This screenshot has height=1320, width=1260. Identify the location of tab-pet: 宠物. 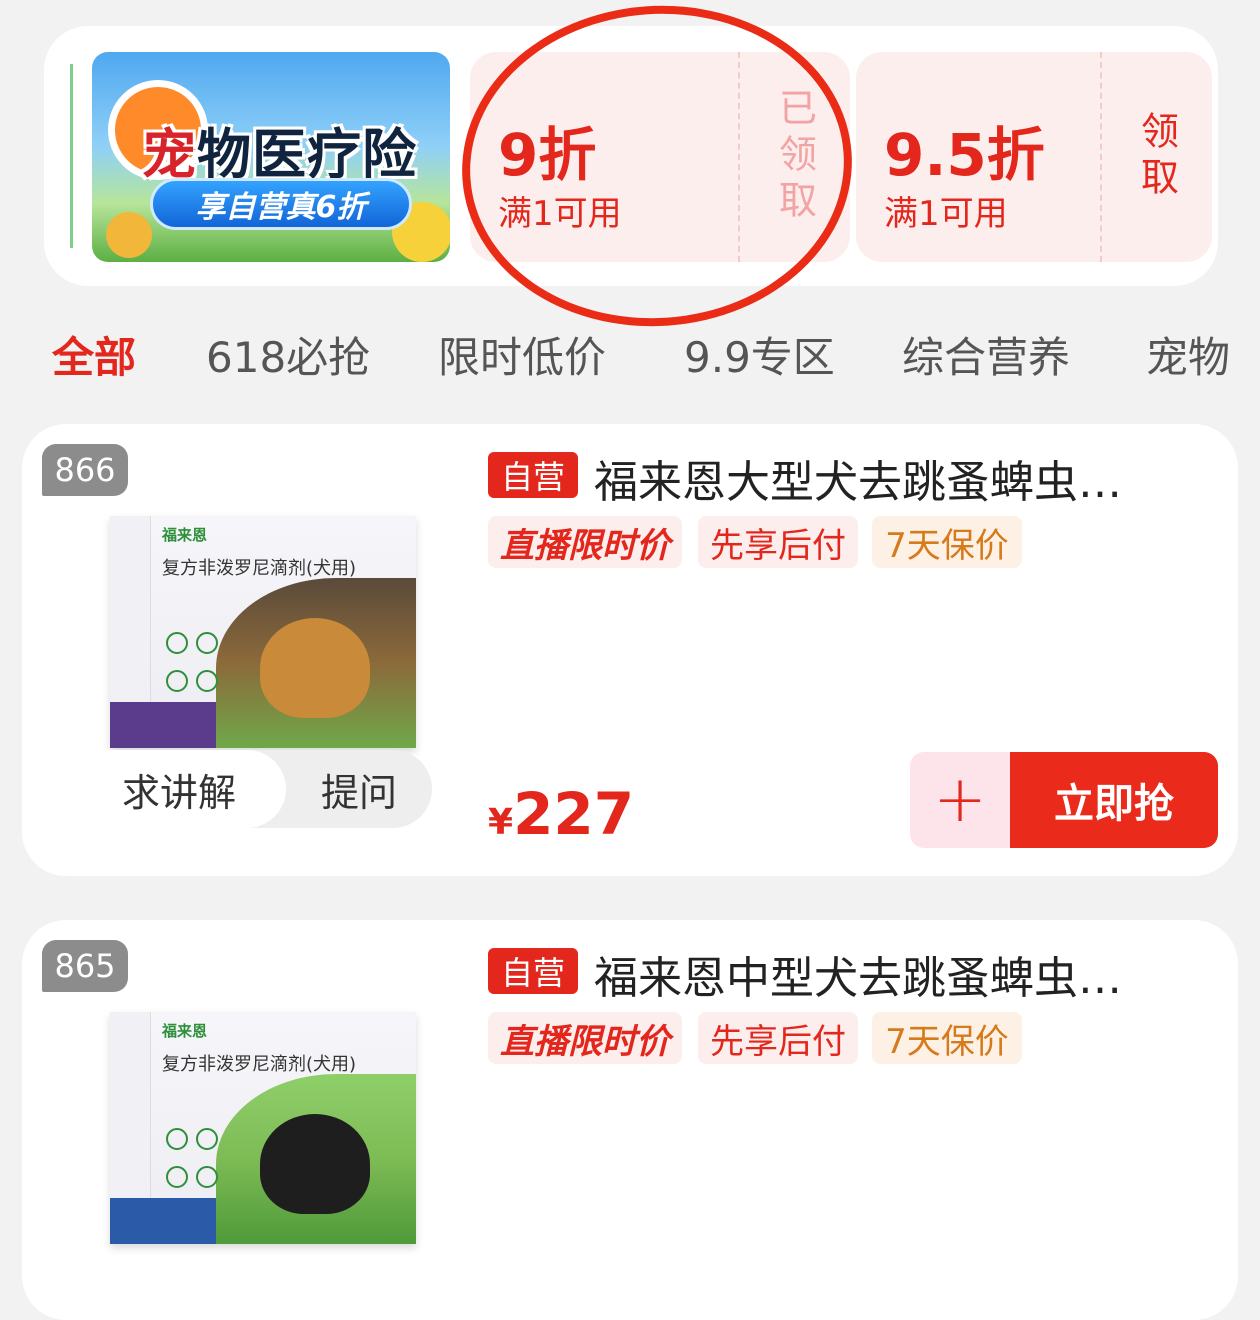
(1188, 354).